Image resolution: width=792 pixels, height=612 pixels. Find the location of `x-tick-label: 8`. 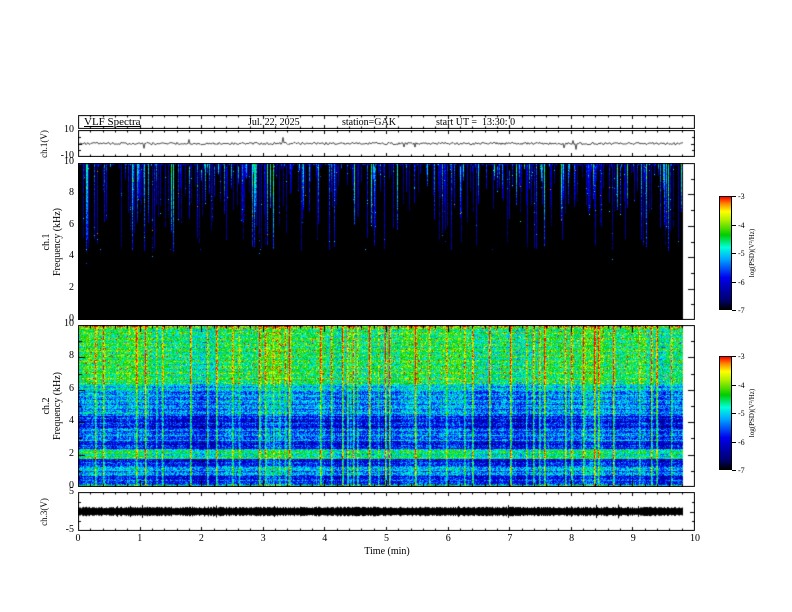

x-tick-label: 8 is located at coordinates (572, 538).